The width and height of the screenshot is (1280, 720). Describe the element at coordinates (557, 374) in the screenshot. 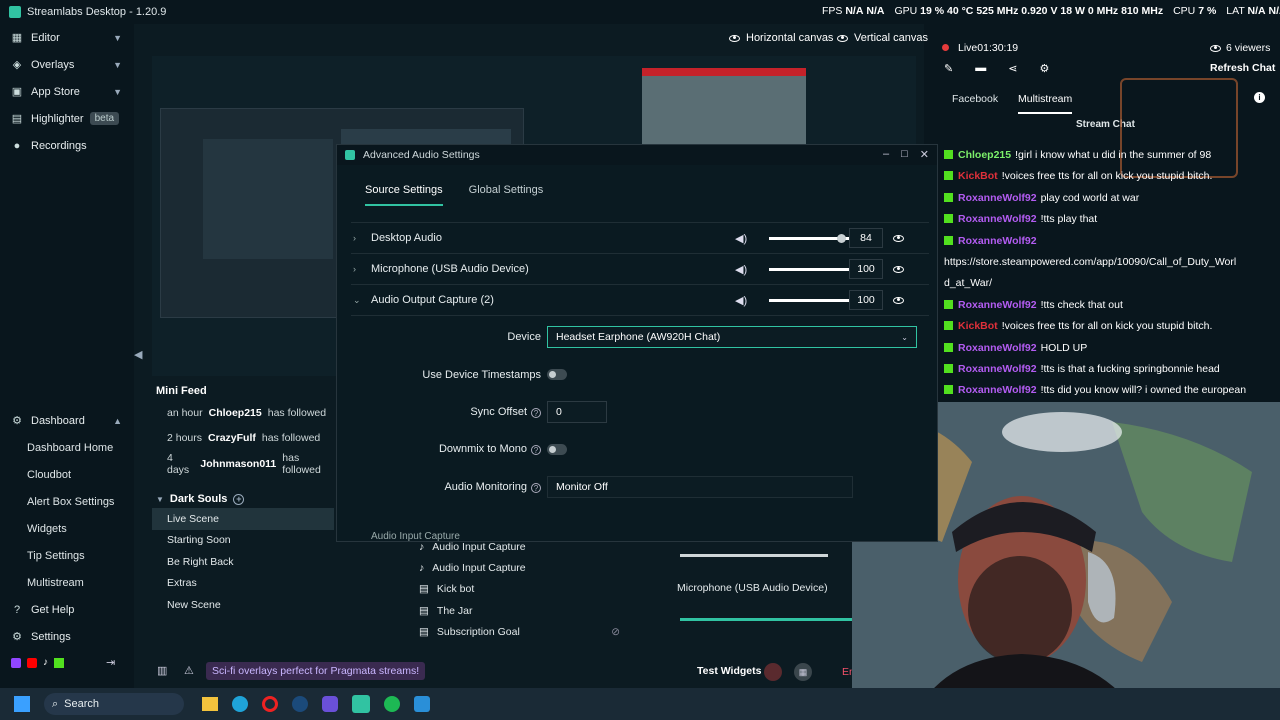

I see `use-device-timestamps-toggle` at that location.